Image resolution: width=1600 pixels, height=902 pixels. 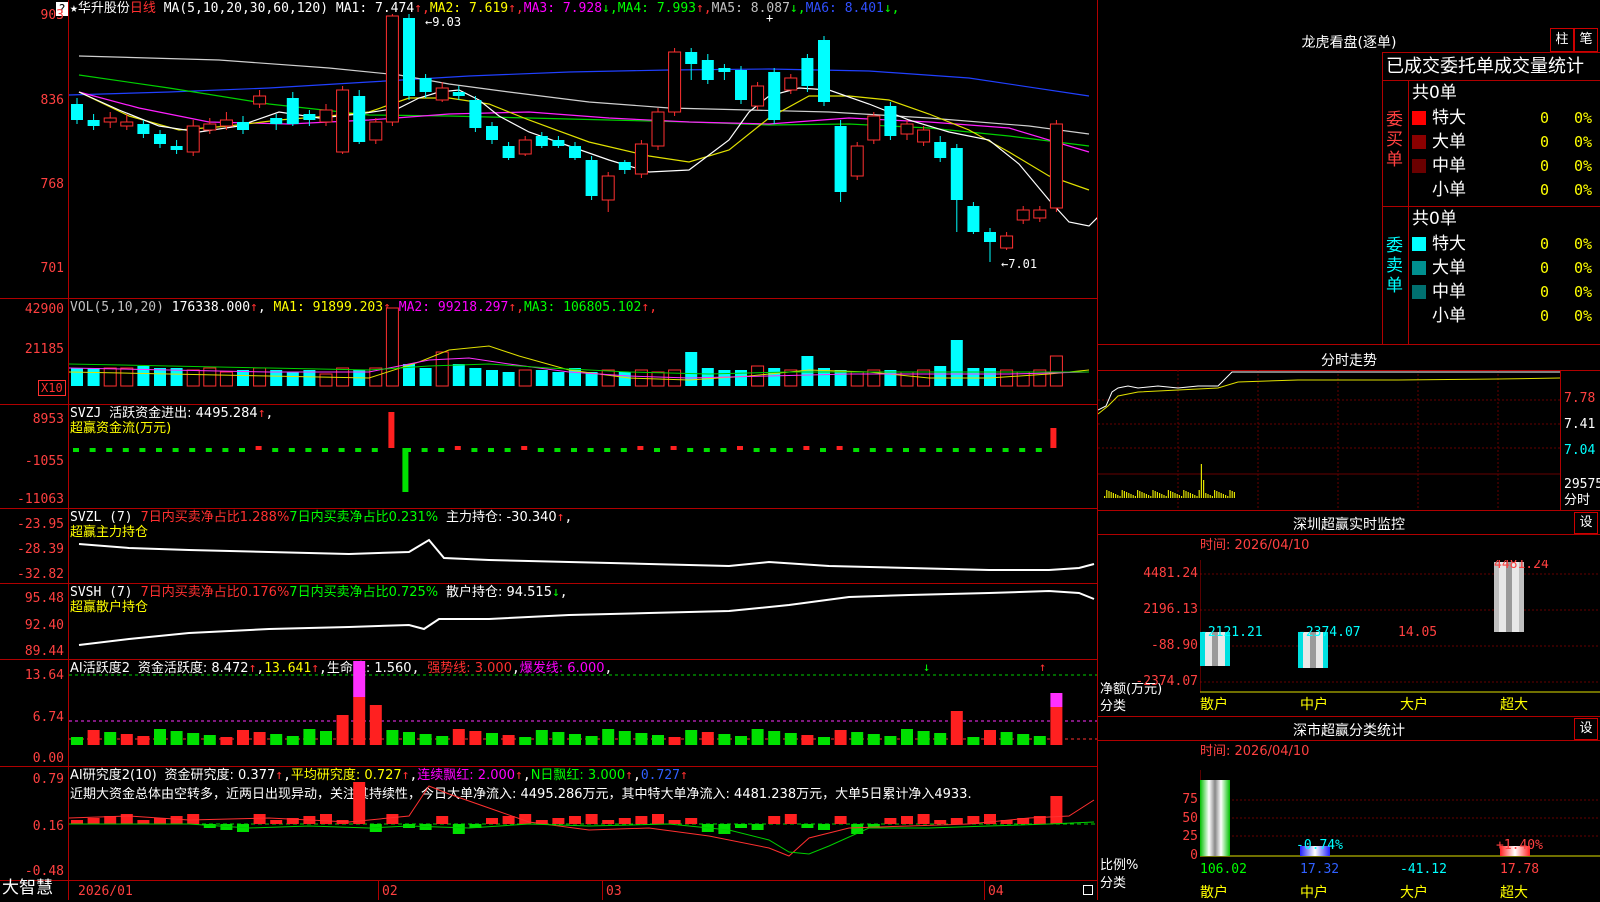 What do you see at coordinates (105, 891) in the screenshot?
I see `date-label: 2026/01` at bounding box center [105, 891].